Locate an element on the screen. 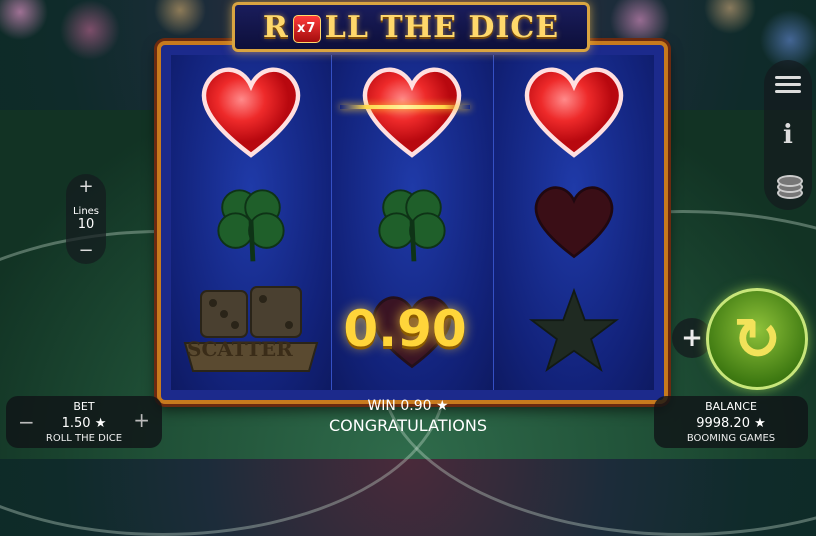  menu-icon is located at coordinates (788, 84).